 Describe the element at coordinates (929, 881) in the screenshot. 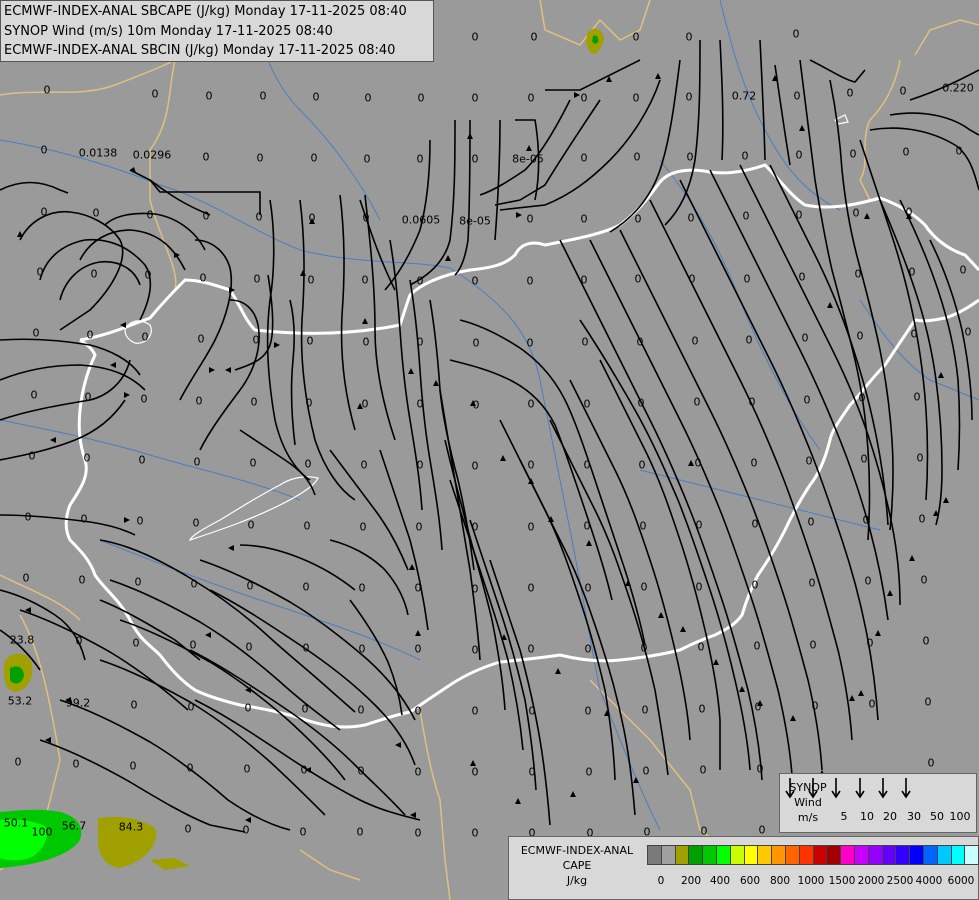

I see `cape-tick-label: 4000` at that location.